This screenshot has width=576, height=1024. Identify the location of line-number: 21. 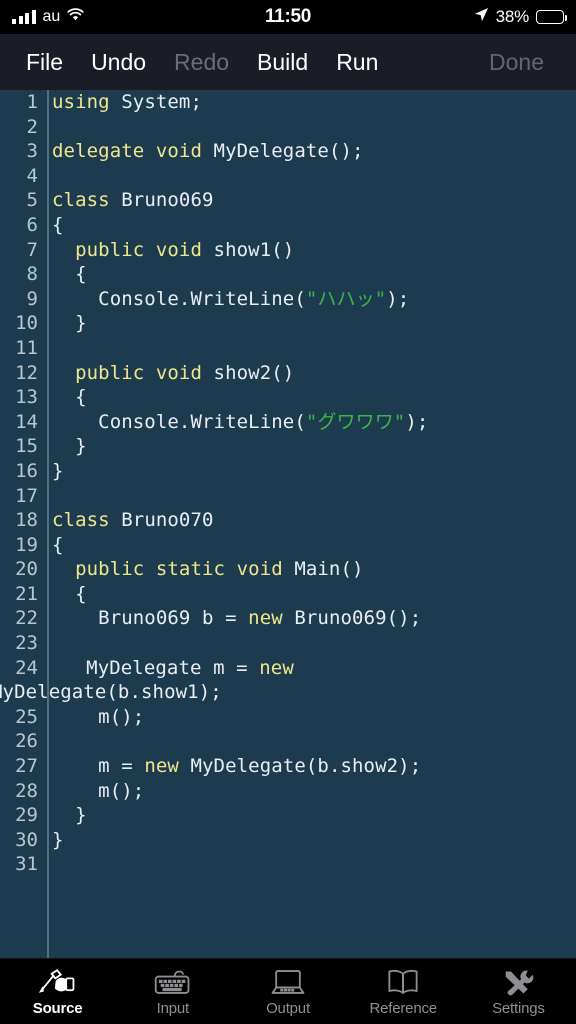
(26, 593).